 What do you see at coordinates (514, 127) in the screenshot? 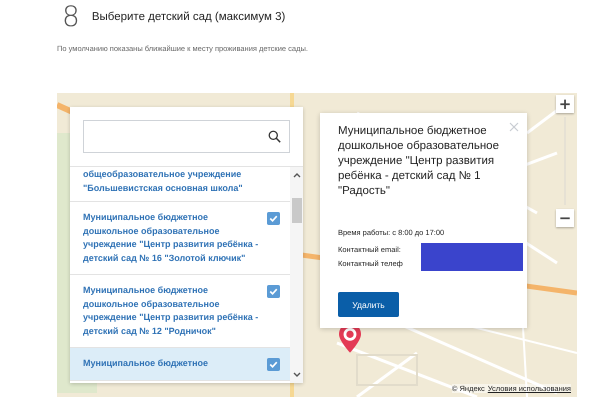
I see `close-icon` at bounding box center [514, 127].